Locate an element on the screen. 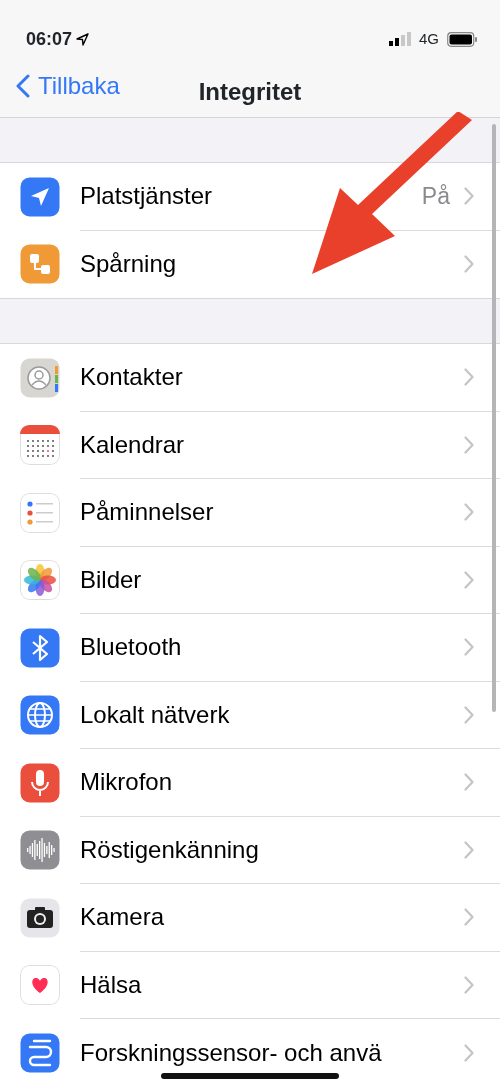 The image size is (500, 1083). calendar-icon is located at coordinates (40, 445).